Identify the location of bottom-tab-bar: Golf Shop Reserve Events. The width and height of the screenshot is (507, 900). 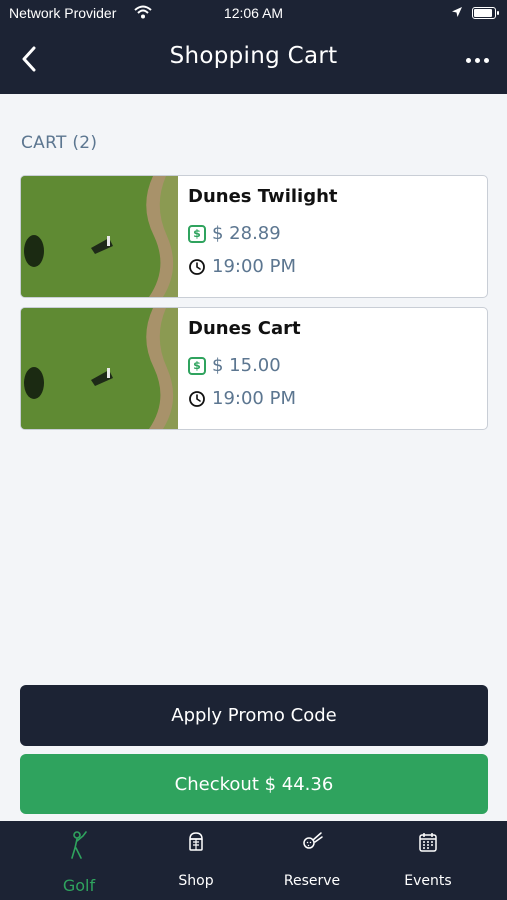
(253, 860).